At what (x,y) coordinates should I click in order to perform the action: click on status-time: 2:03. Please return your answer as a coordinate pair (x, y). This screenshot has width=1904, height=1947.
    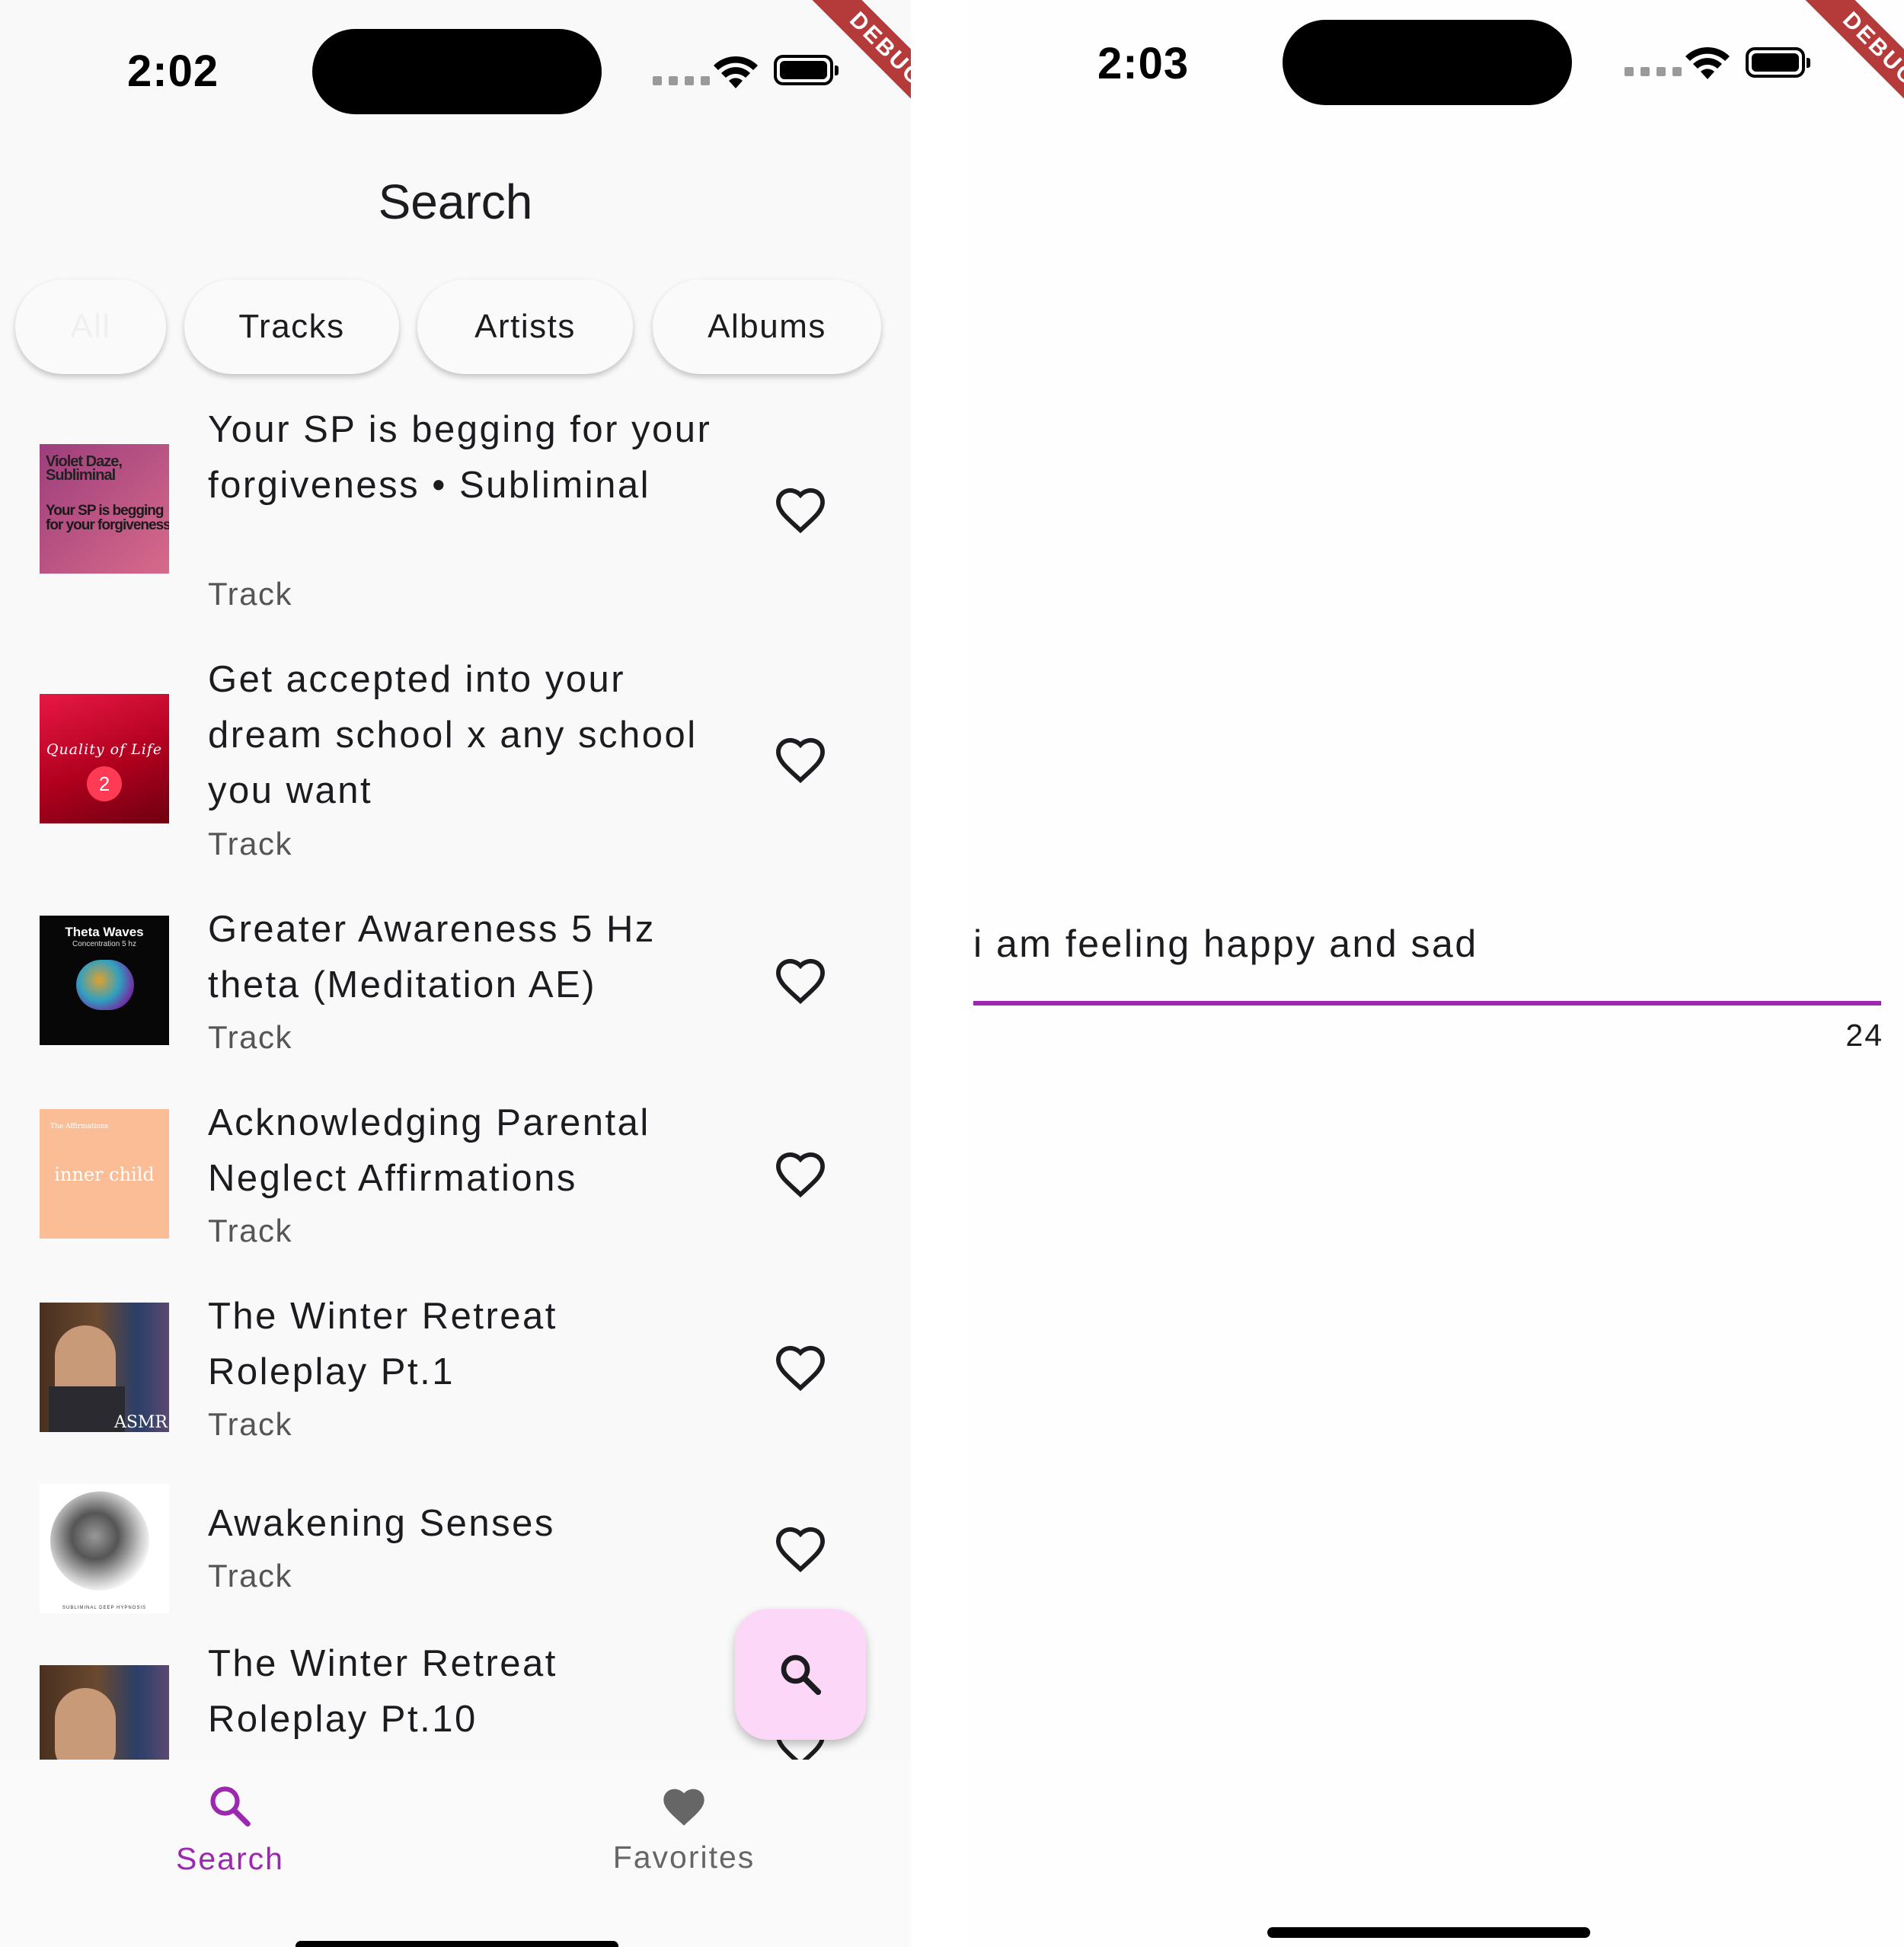
    Looking at the image, I should click on (1143, 63).